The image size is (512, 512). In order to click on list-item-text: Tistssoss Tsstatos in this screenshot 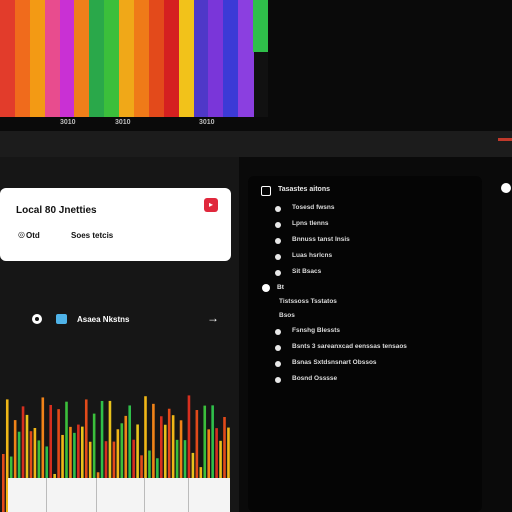, I will do `click(308, 301)`.